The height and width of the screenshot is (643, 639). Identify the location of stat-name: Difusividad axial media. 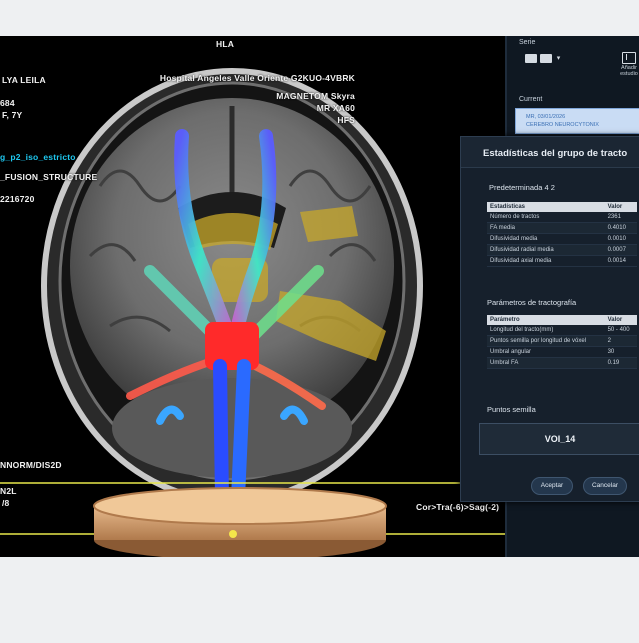
(521, 261).